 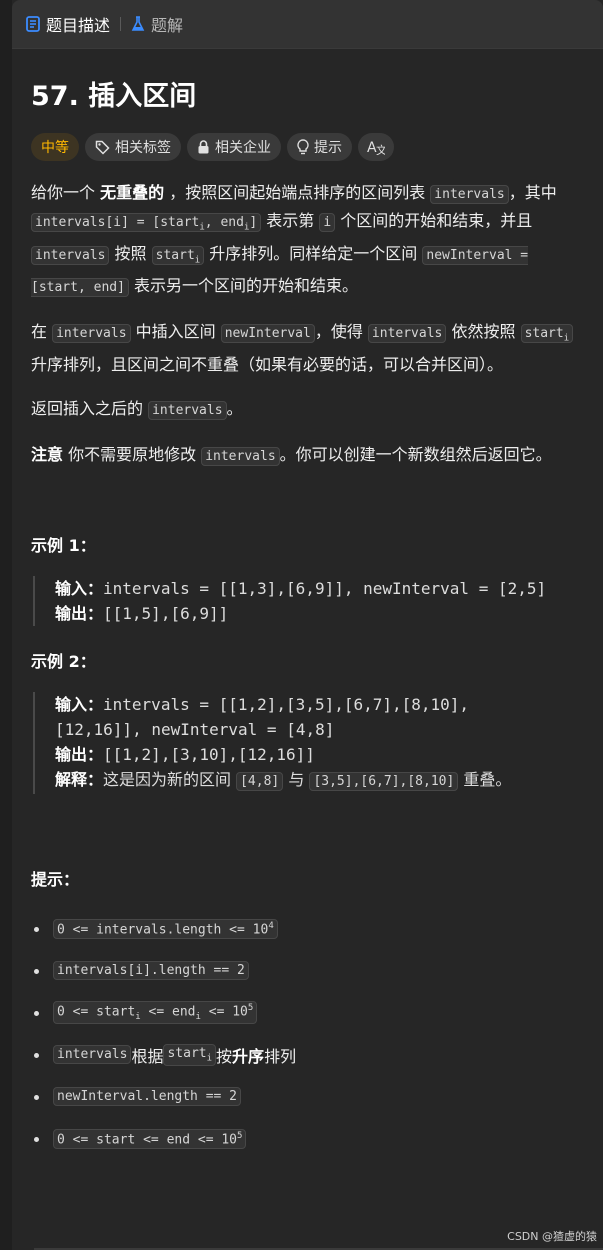 What do you see at coordinates (167, 25) in the screenshot?
I see `tab-solutions-label: 题解` at bounding box center [167, 25].